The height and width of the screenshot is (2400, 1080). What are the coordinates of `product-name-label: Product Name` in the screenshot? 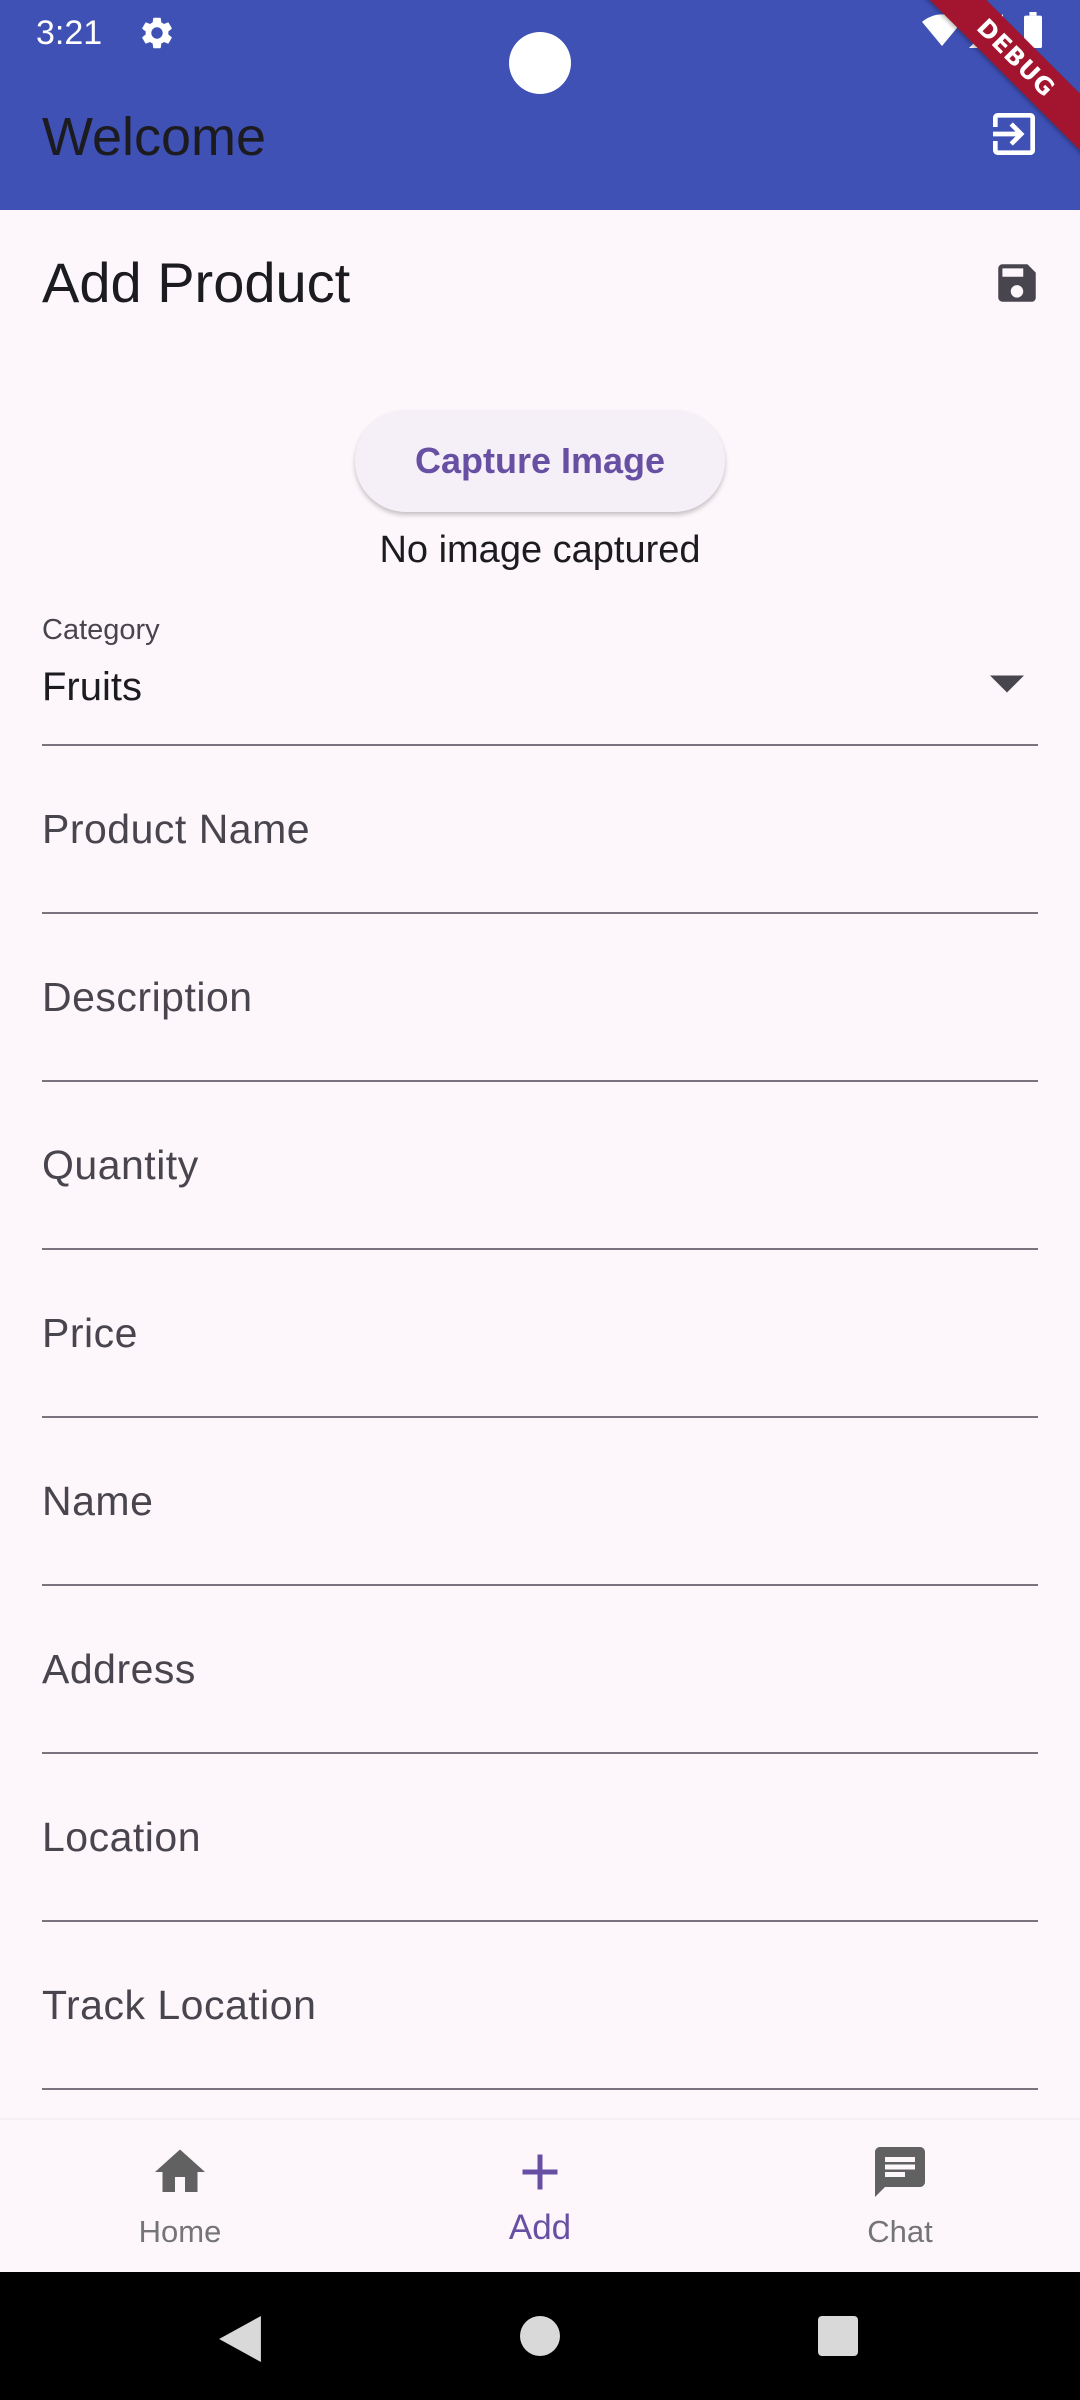 It's located at (176, 829).